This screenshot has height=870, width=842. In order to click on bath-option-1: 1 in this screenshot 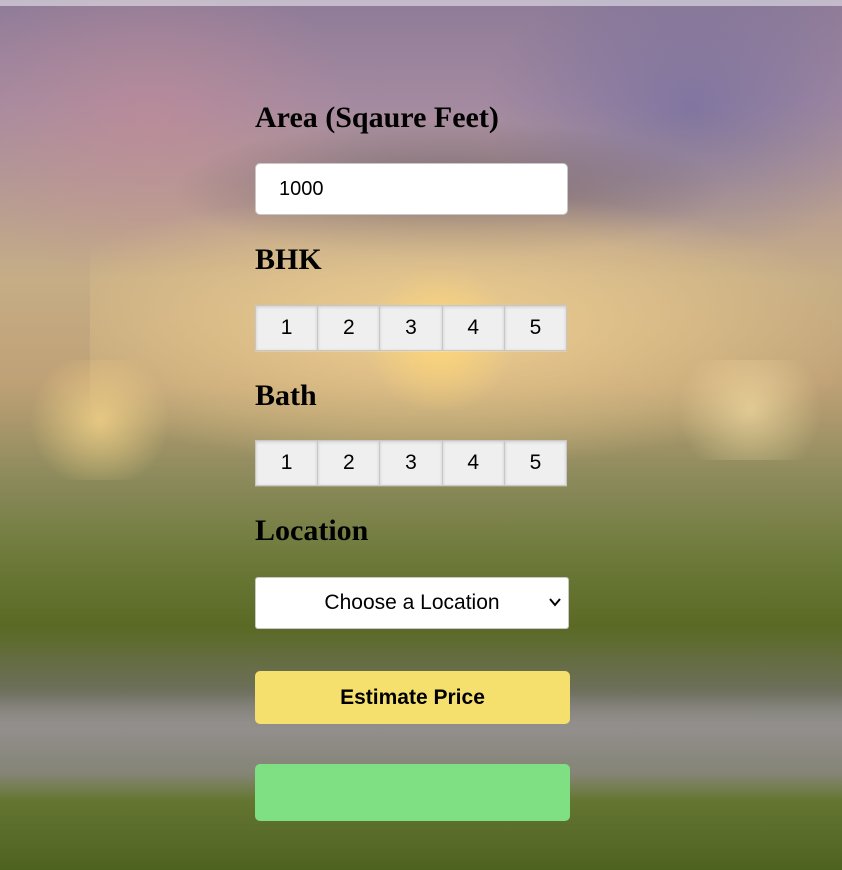, I will do `click(286, 463)`.